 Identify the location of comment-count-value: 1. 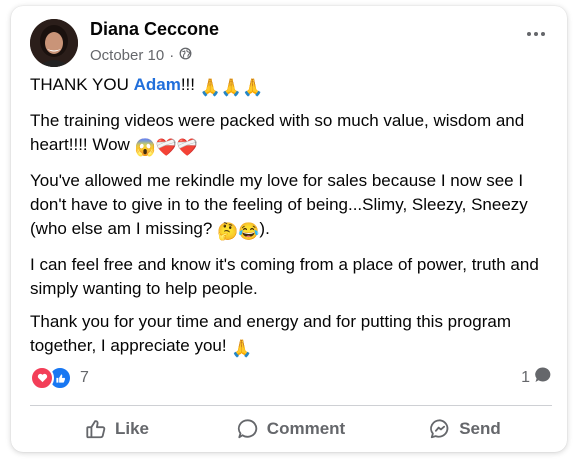
(525, 377).